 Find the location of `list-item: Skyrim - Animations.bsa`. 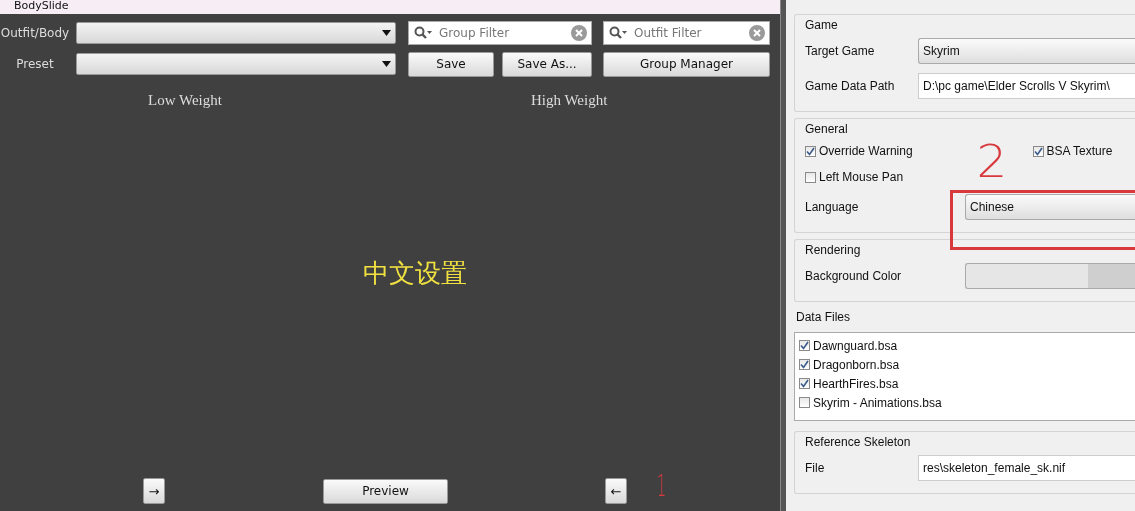

list-item: Skyrim - Animations.bsa is located at coordinates (877, 402).